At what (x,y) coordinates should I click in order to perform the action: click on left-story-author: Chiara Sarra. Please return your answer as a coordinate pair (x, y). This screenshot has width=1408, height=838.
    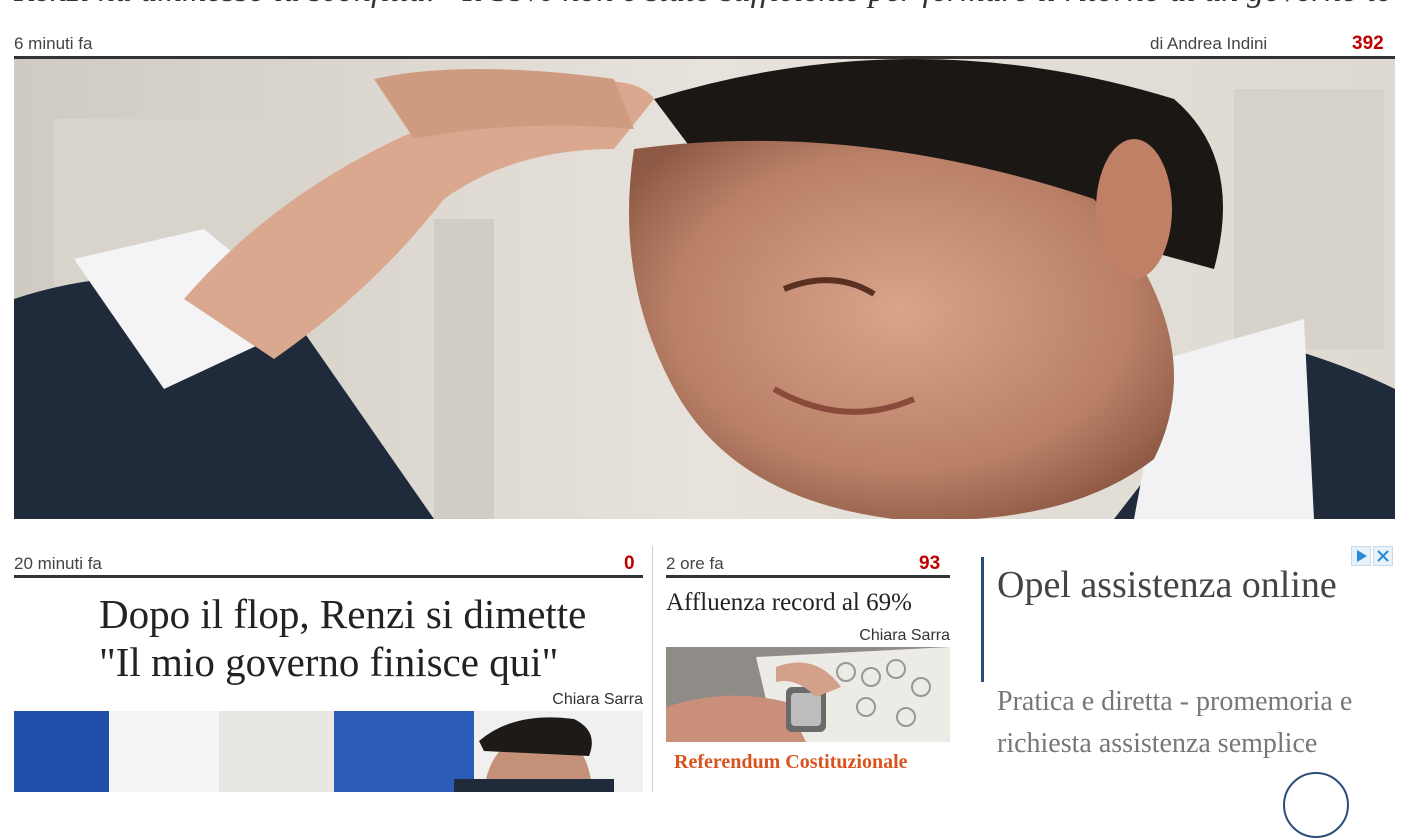
    Looking at the image, I should click on (328, 700).